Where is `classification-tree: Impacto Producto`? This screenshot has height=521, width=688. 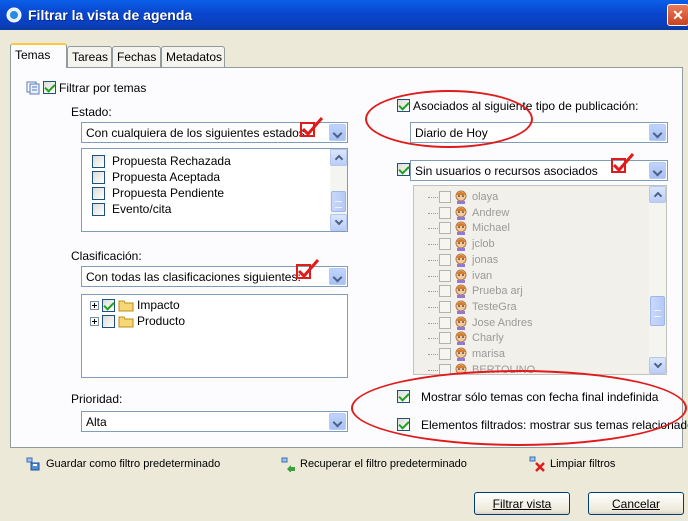 classification-tree: Impacto Producto is located at coordinates (214, 336).